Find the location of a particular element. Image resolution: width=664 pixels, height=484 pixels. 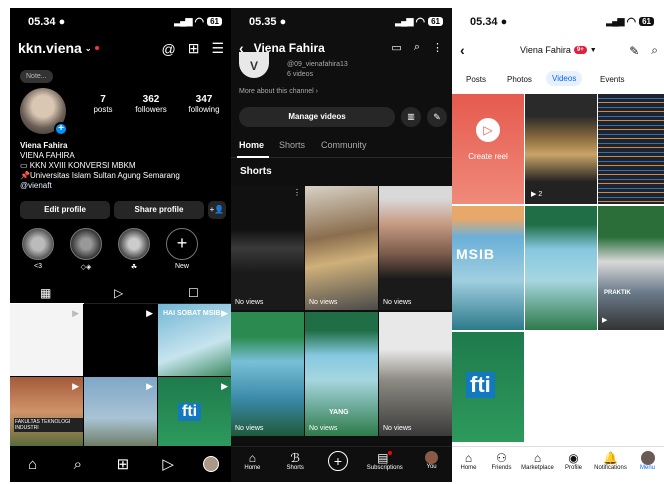

tab-photos: Photos is located at coordinates (519, 79).